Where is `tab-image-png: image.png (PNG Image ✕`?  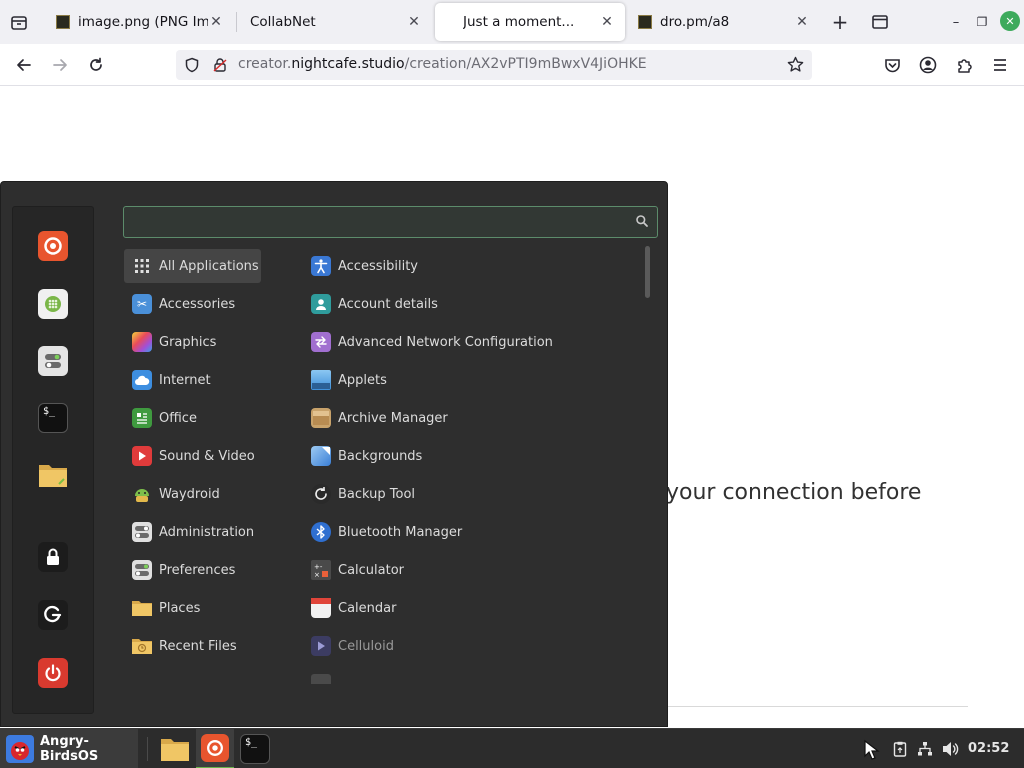 tab-image-png: image.png (PNG Image ✕ is located at coordinates (139, 22).